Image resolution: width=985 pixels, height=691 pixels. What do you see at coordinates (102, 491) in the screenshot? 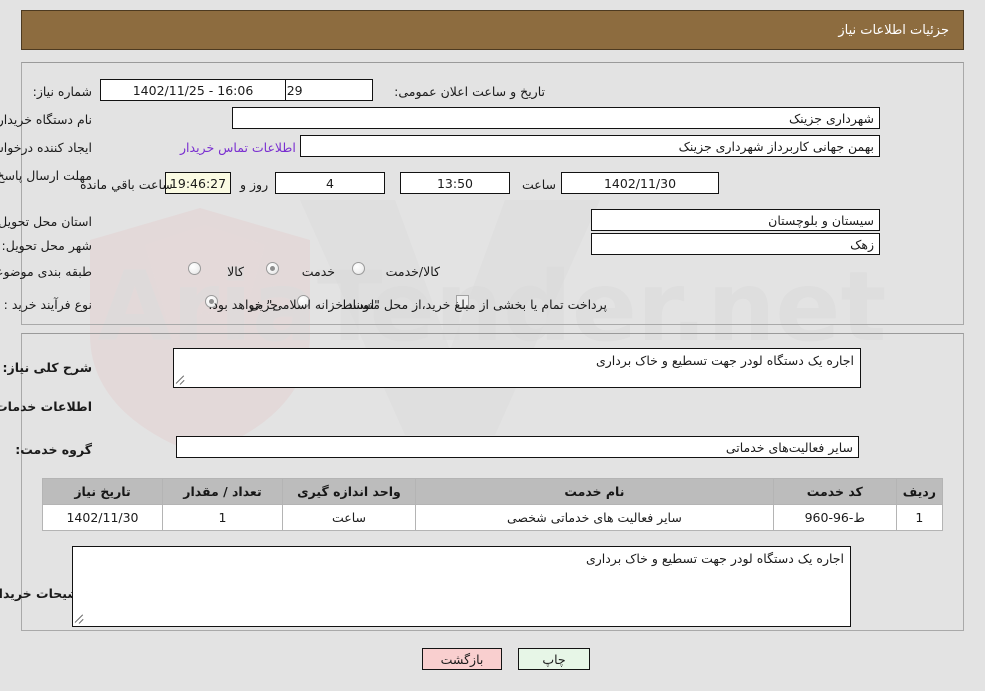
I see `column-header-date: تاریخ نیاز` at bounding box center [102, 491].